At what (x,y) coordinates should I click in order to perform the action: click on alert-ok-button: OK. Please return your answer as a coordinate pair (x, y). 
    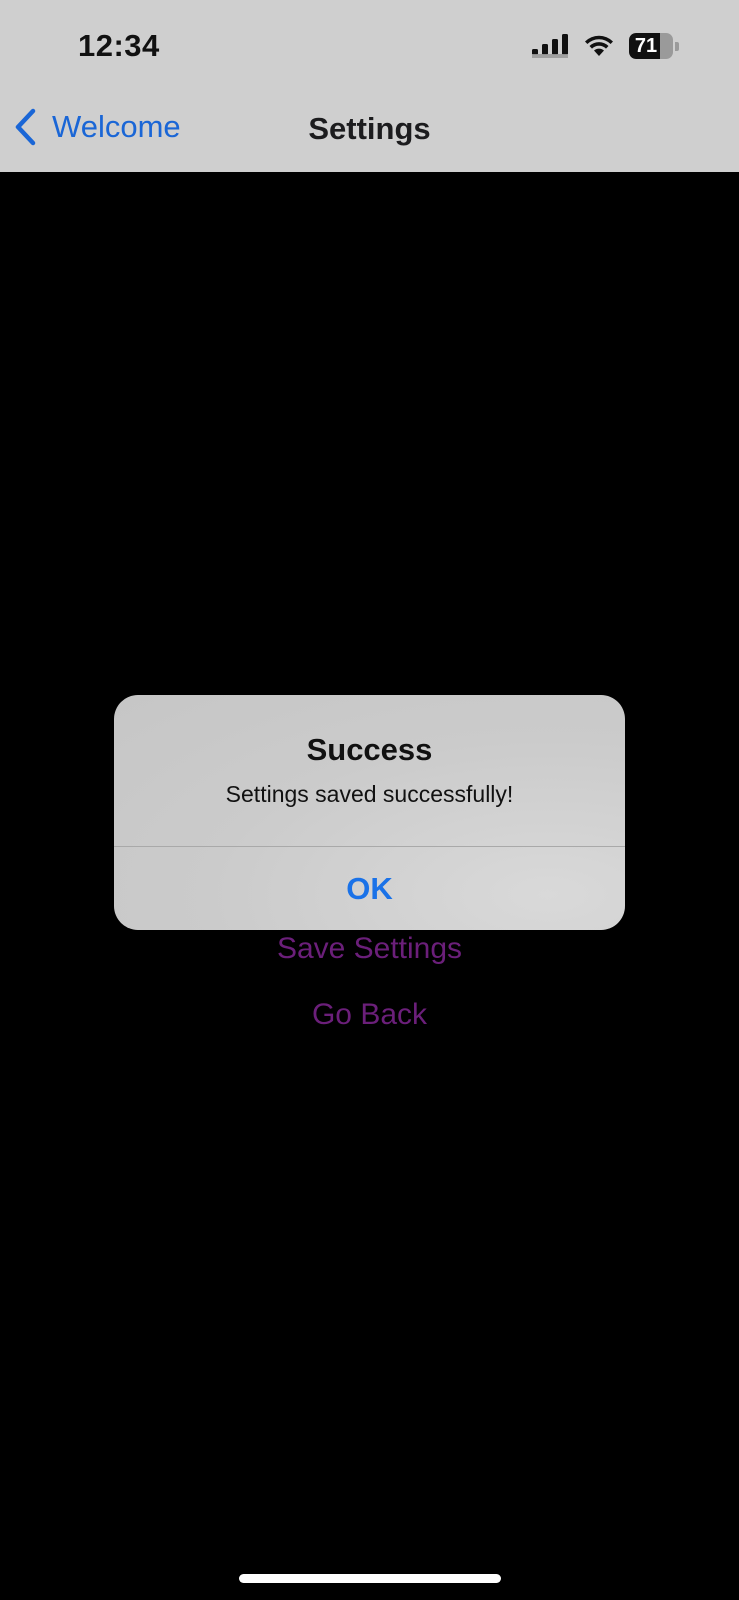
    Looking at the image, I should click on (369, 888).